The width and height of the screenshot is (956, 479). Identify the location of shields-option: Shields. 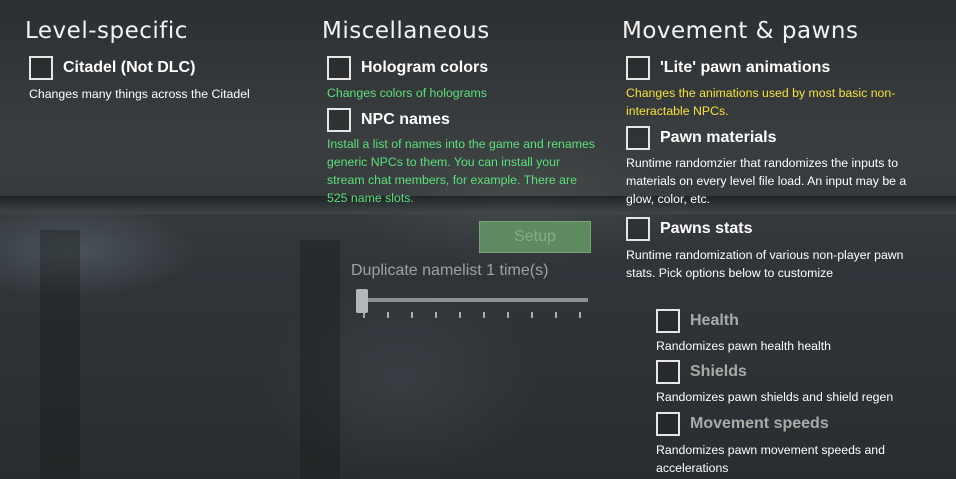
(701, 372).